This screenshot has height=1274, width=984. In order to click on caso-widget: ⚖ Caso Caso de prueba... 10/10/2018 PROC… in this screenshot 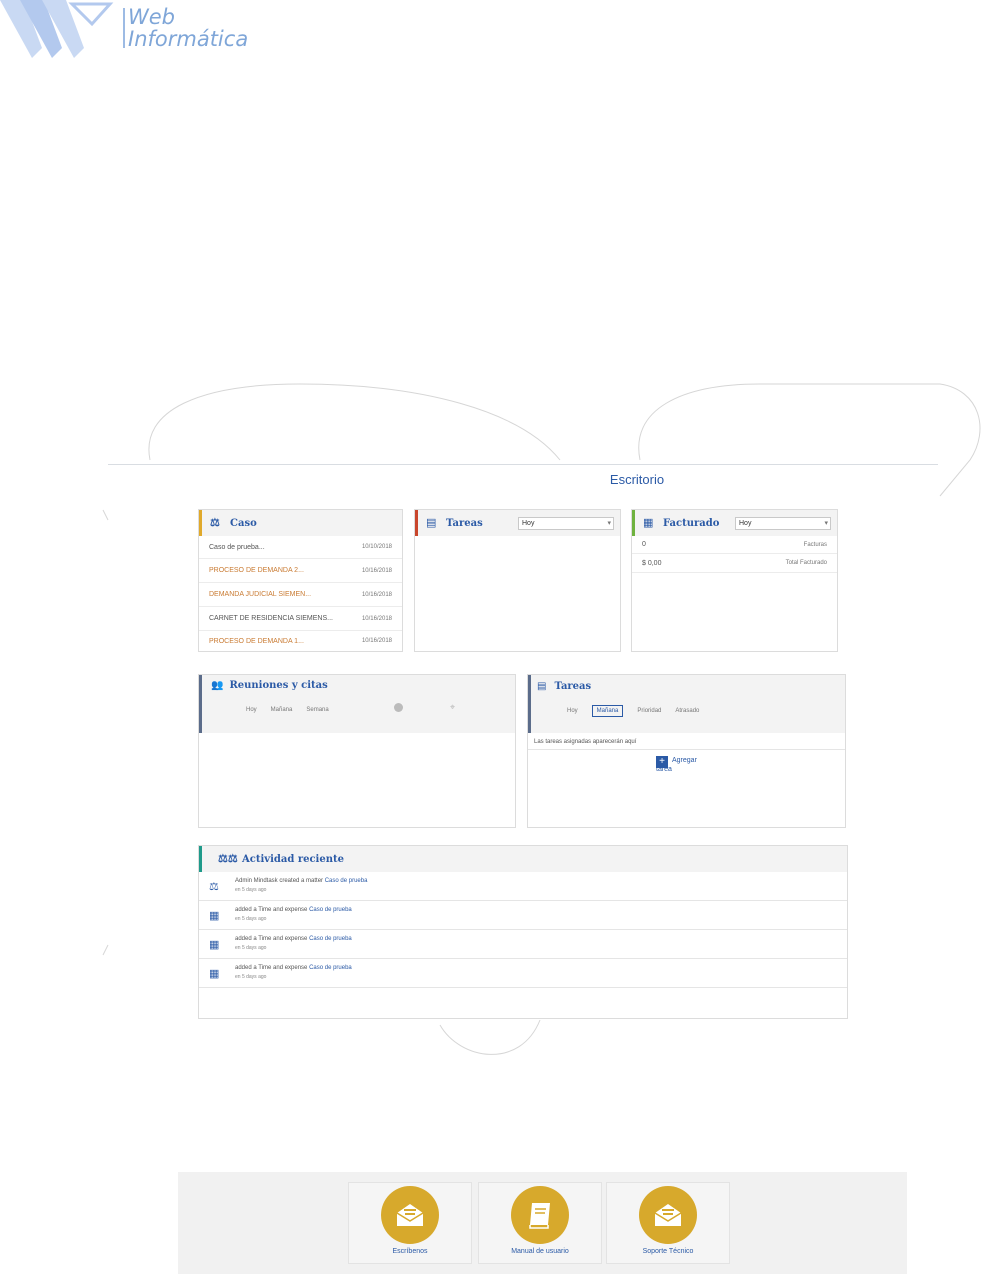, I will do `click(300, 580)`.